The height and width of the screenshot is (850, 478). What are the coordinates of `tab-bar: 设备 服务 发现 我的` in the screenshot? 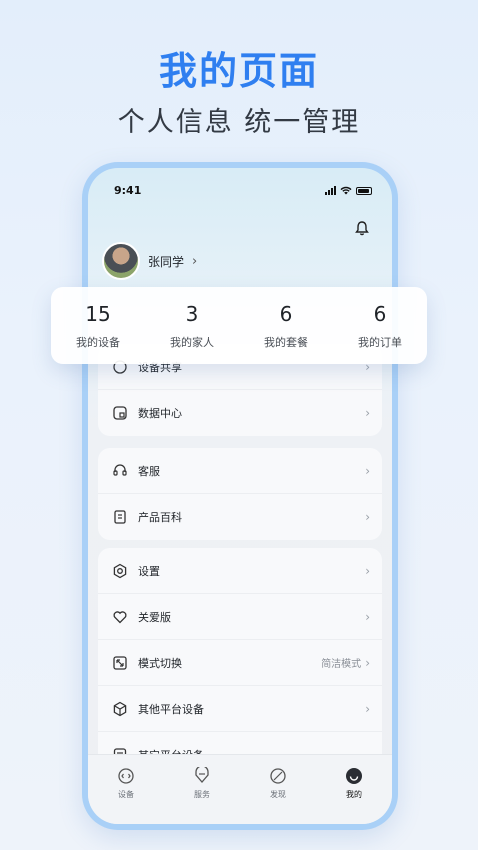 It's located at (240, 789).